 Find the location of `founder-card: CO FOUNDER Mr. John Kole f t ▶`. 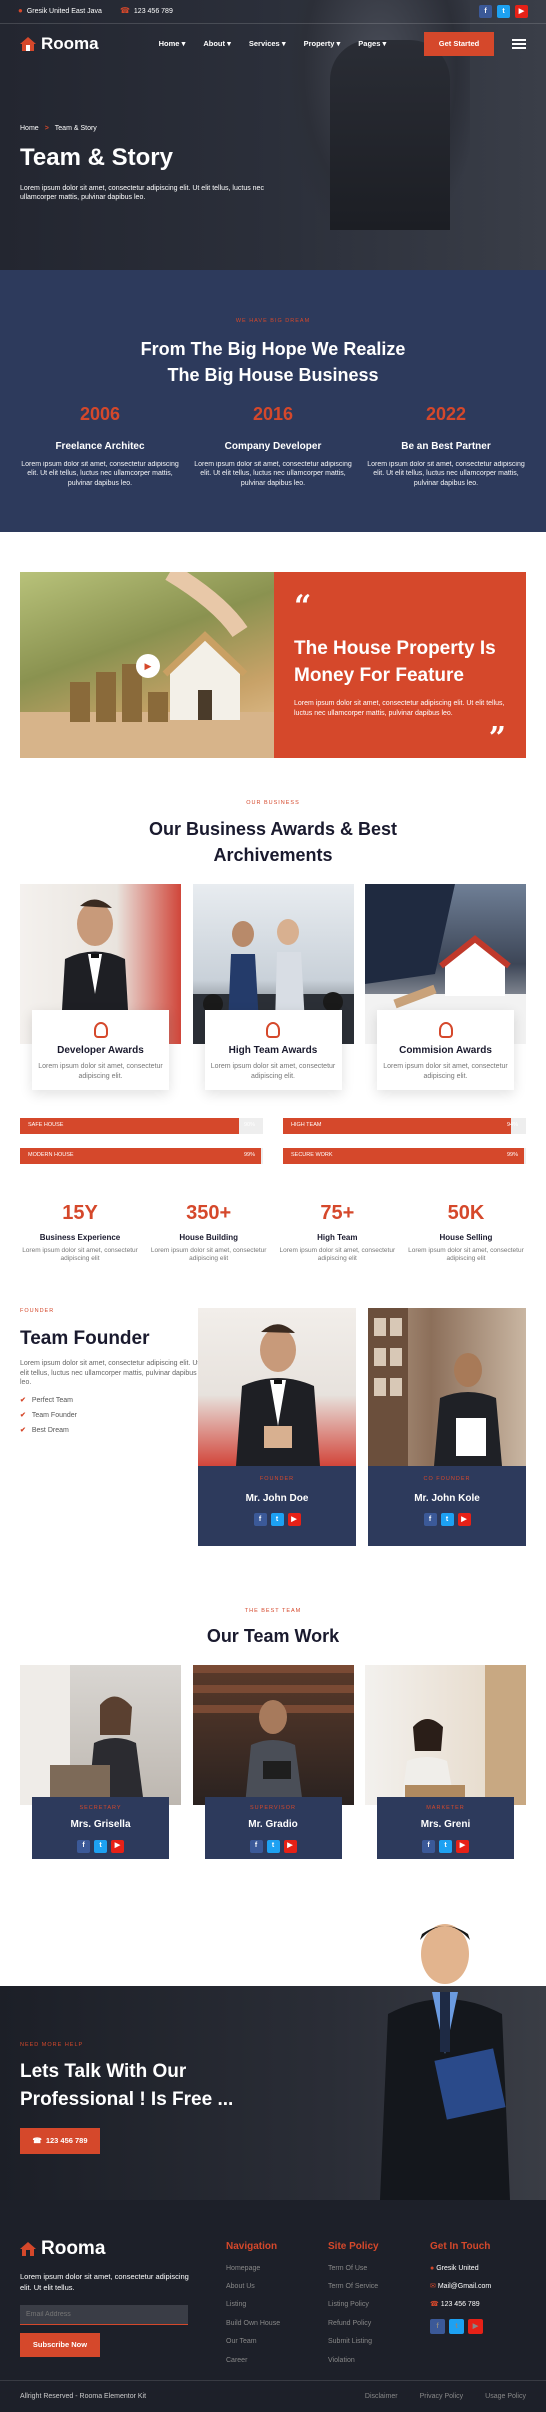

founder-card: CO FOUNDER Mr. John Kole f t ▶ is located at coordinates (447, 1427).